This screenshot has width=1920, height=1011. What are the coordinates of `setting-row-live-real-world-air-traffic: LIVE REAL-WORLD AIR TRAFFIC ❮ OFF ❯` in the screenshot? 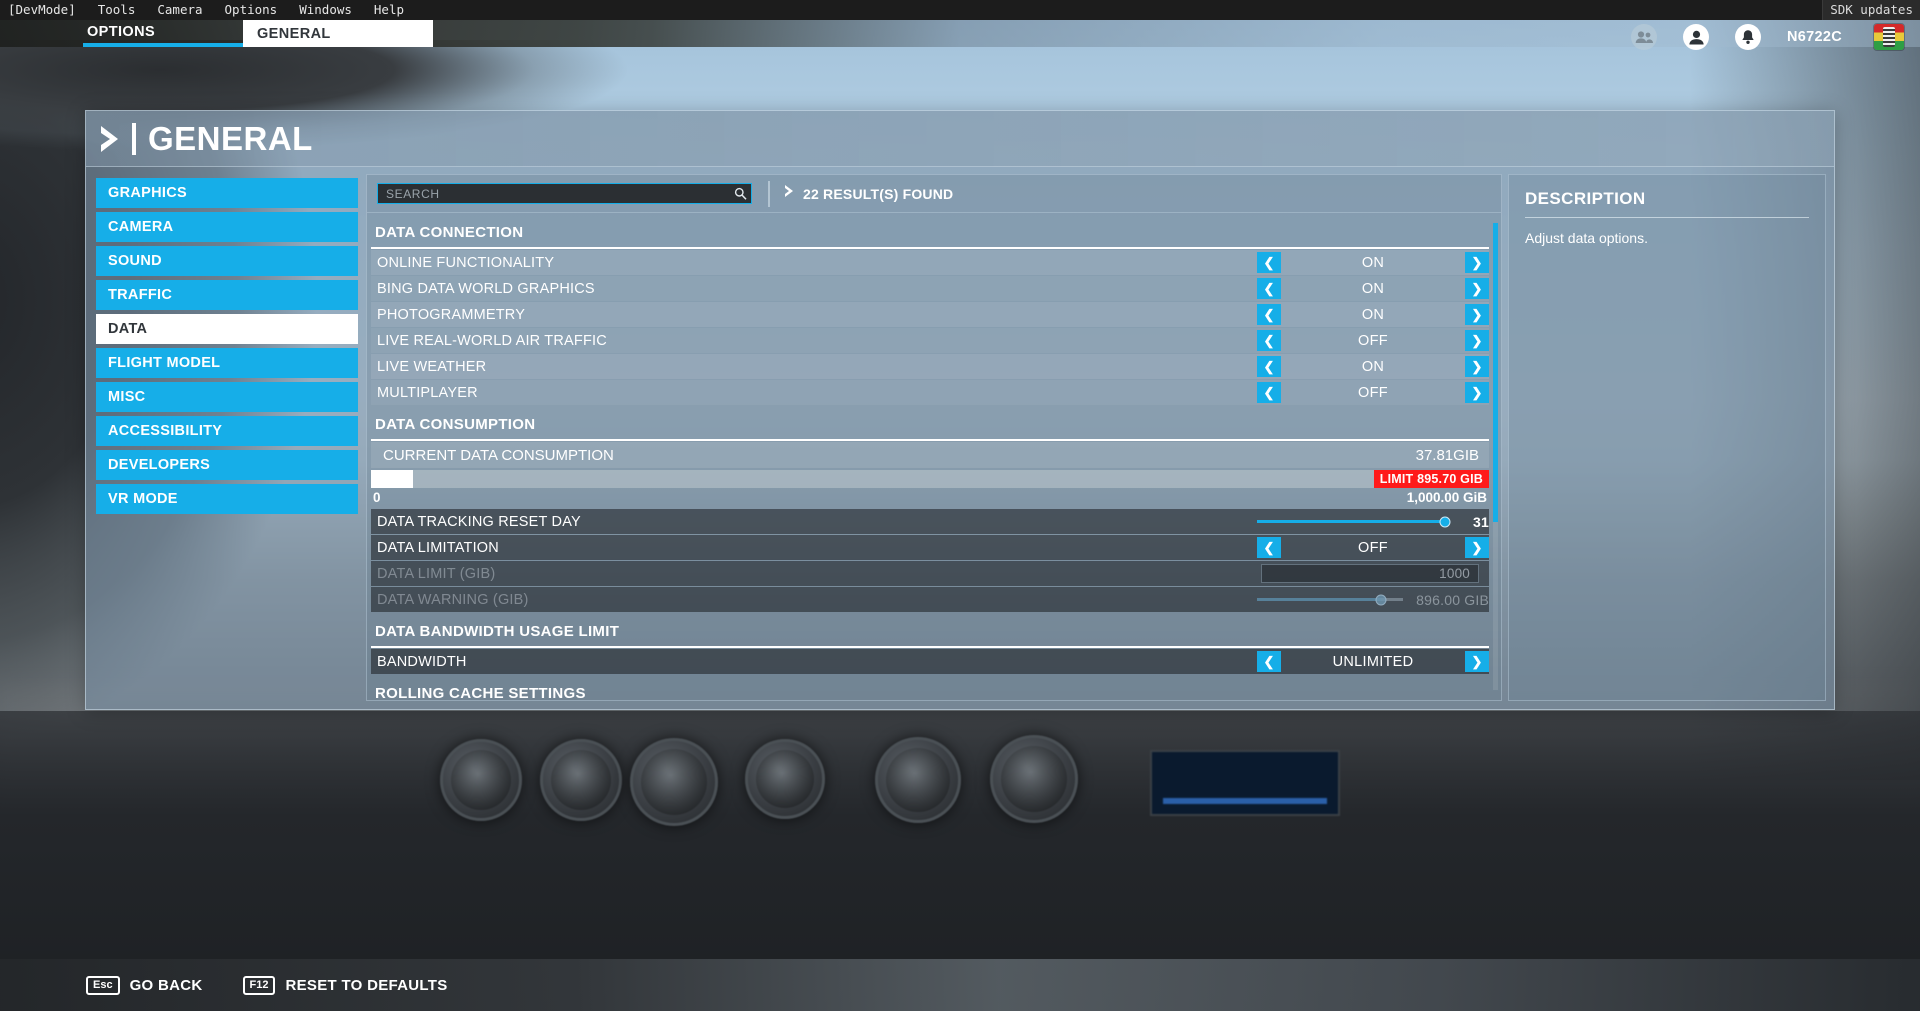 It's located at (930, 340).